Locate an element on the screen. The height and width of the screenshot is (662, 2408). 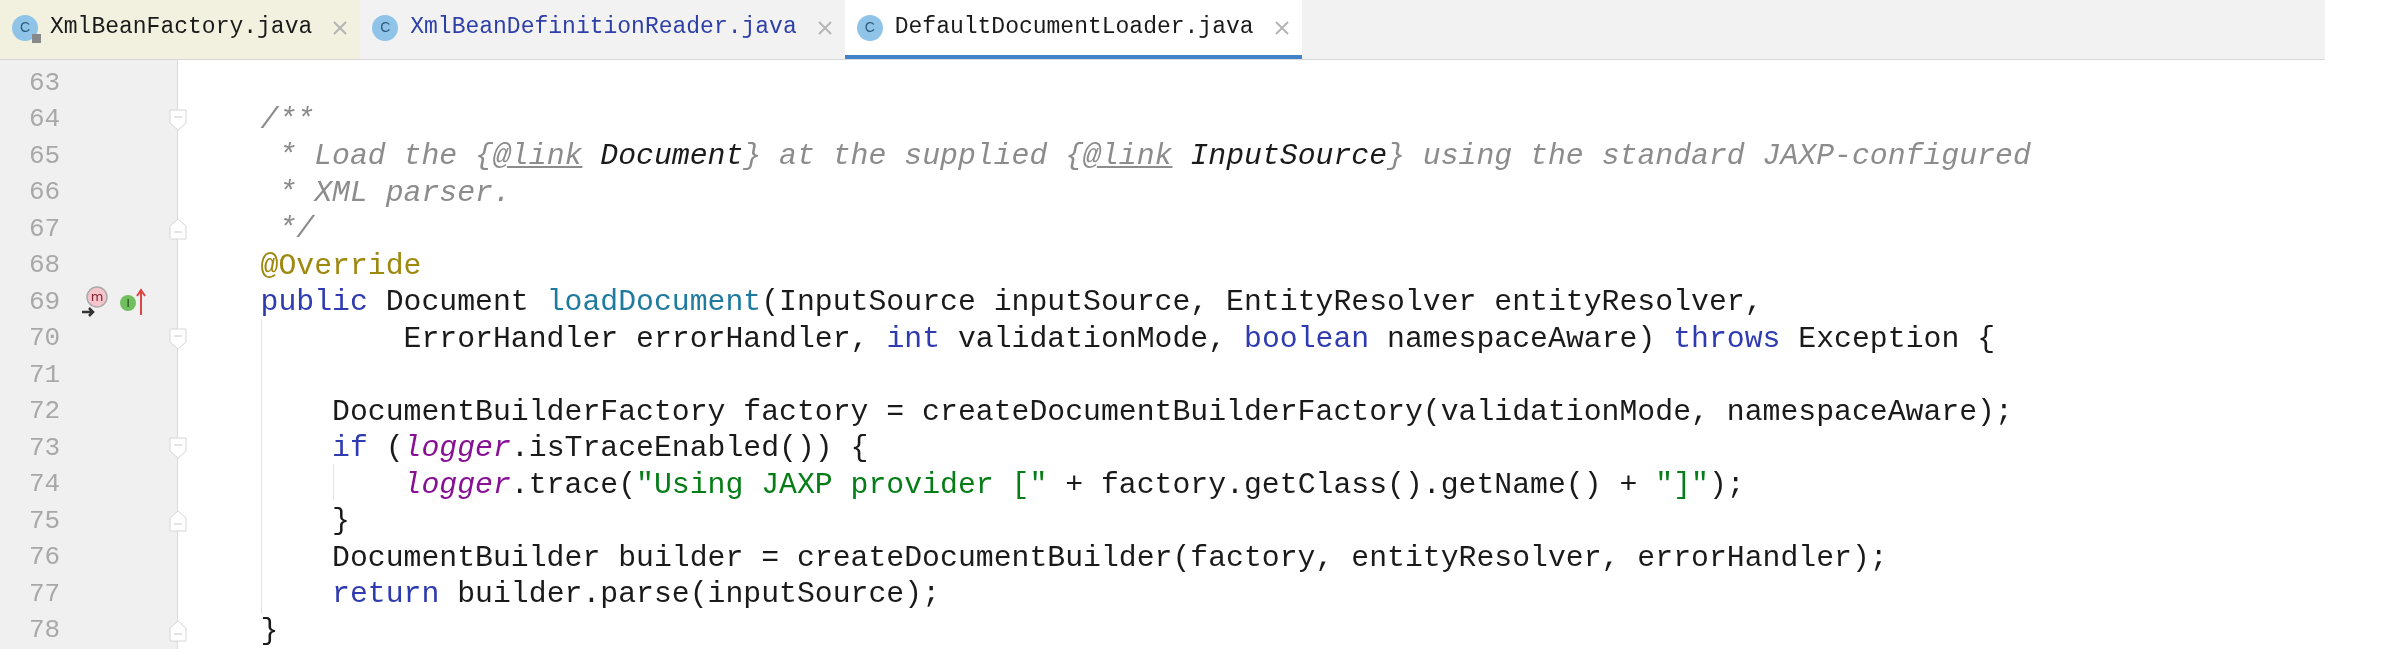
code-line: @Override is located at coordinates (340, 265).